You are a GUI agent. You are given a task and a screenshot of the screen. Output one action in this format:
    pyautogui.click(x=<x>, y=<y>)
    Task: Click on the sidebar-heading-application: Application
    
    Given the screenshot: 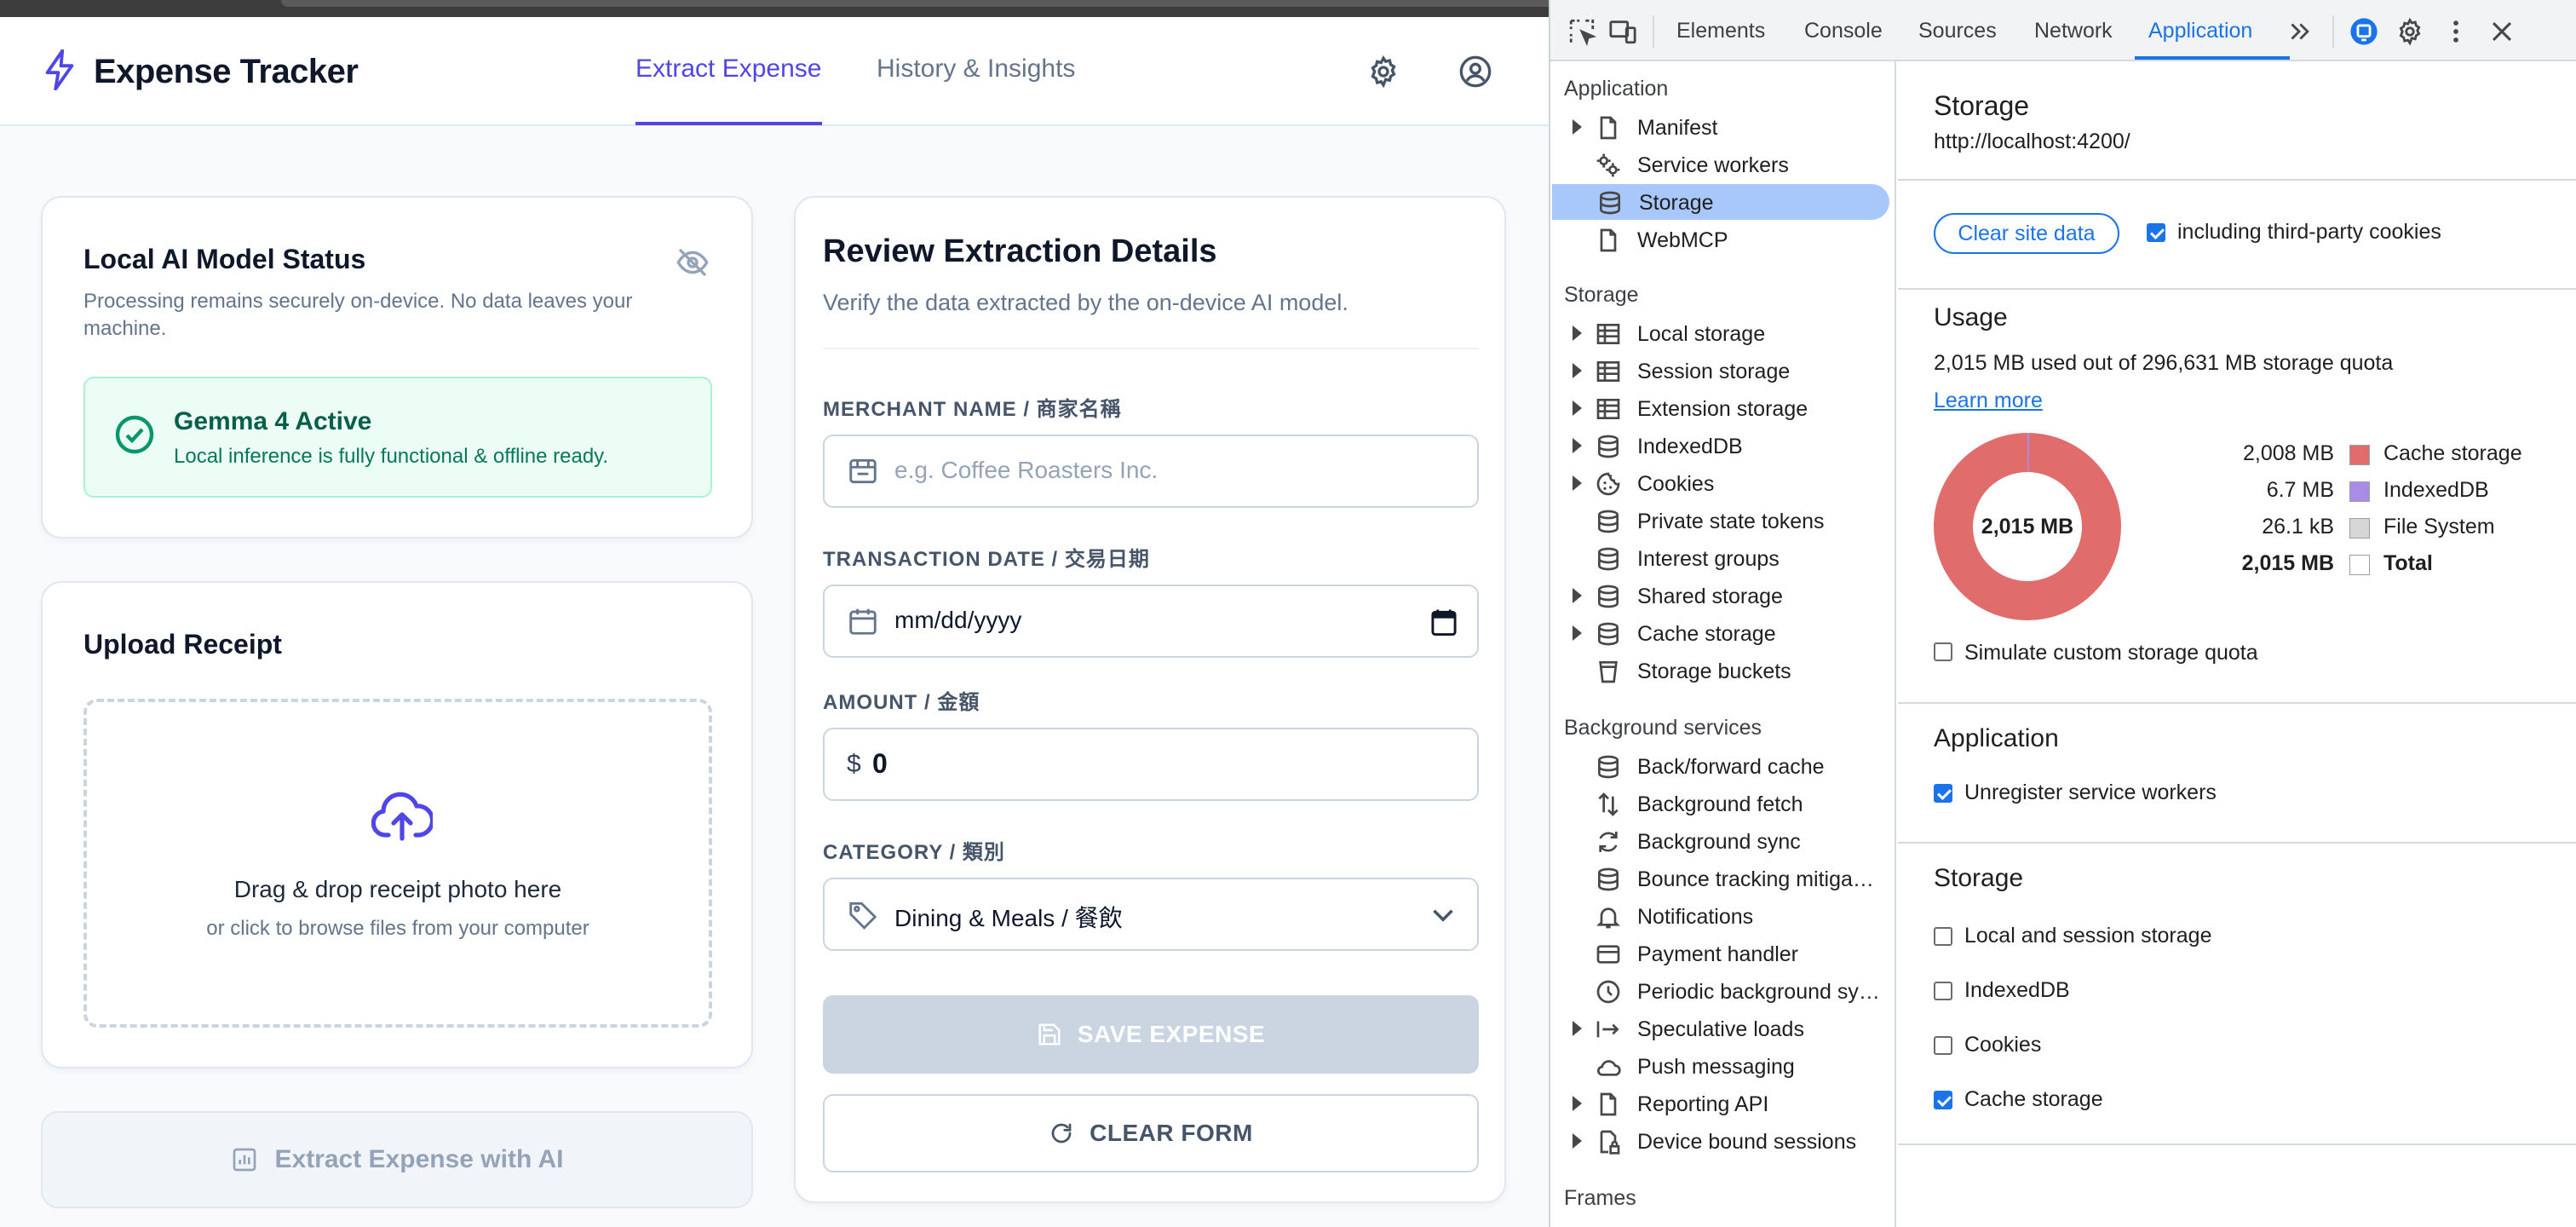 What is the action you would take?
    pyautogui.click(x=1617, y=89)
    